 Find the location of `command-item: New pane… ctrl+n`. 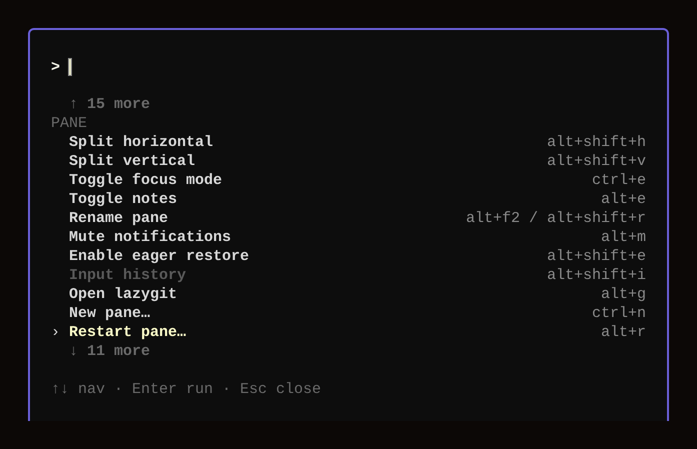

command-item: New pane… ctrl+n is located at coordinates (348, 313).